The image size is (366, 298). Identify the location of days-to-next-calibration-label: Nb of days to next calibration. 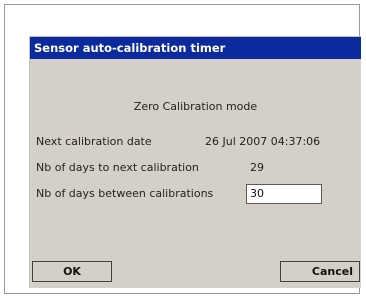
(117, 167).